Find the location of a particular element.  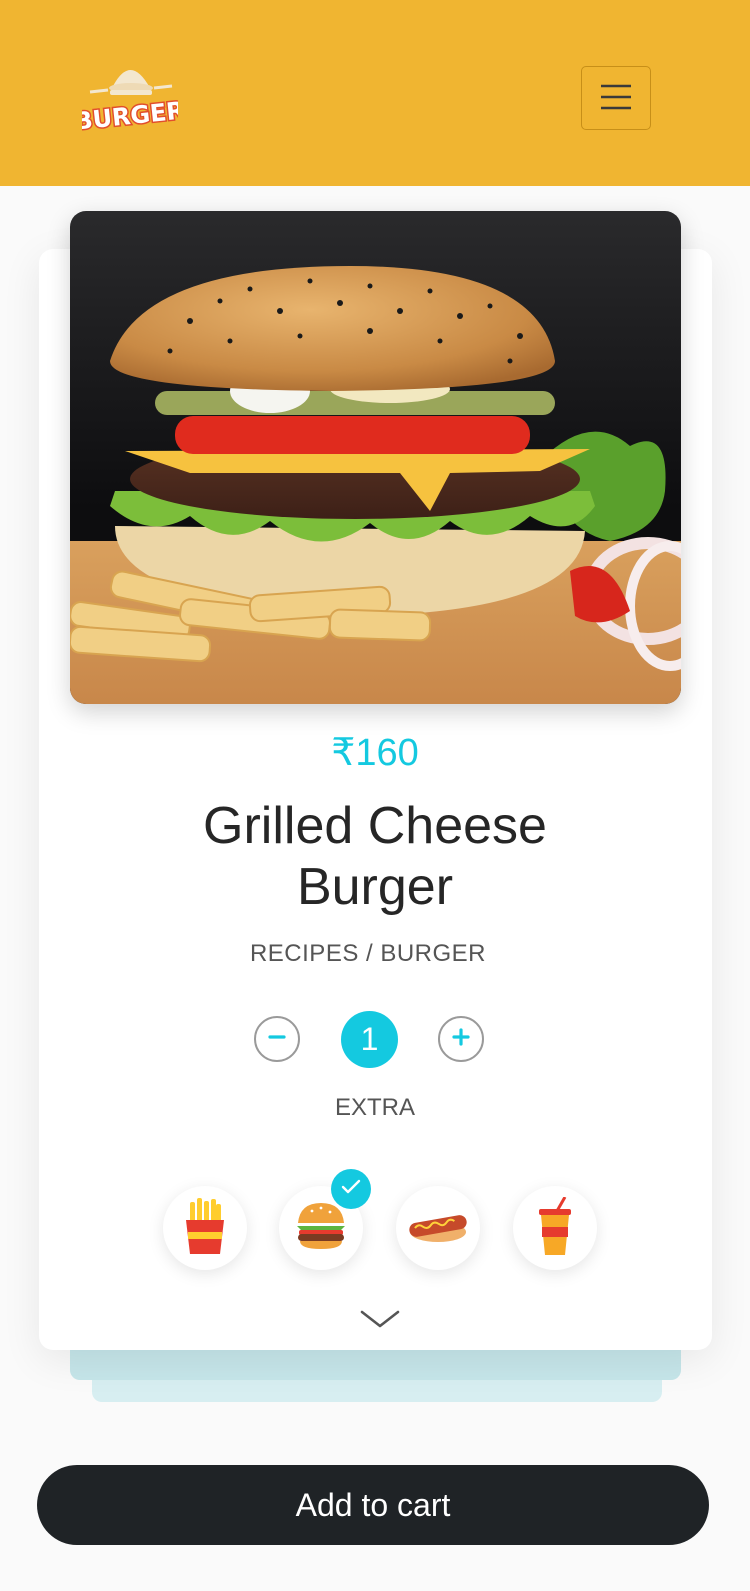

hamburger-menu-icon is located at coordinates (616, 98).